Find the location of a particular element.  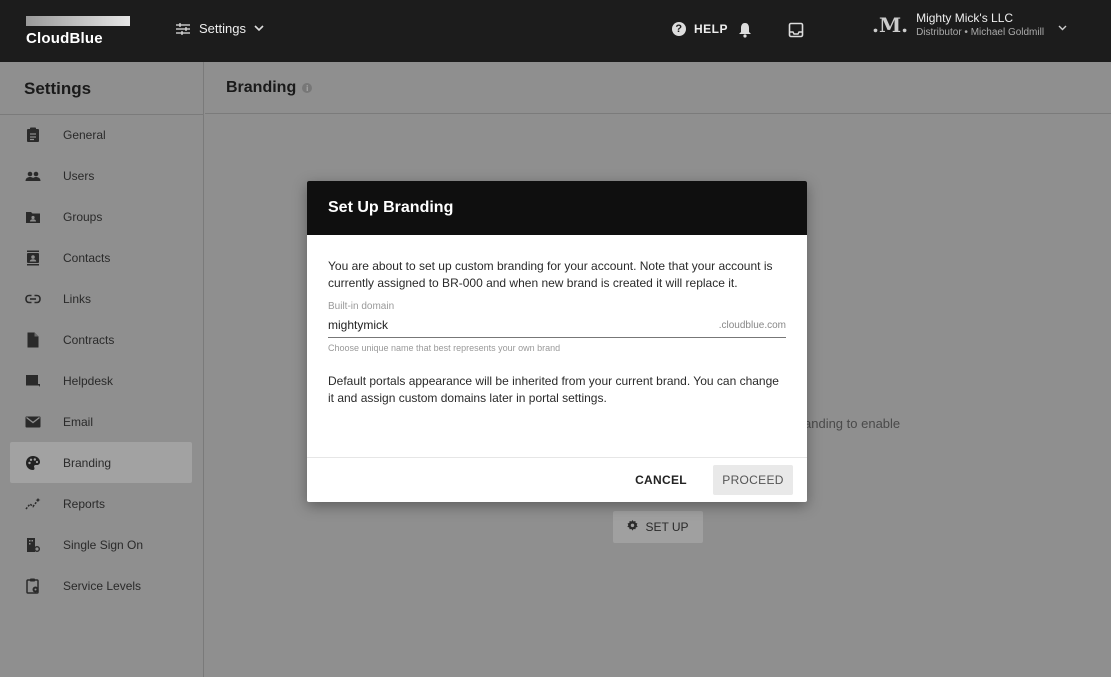

helpdesk-icon is located at coordinates (33, 381).